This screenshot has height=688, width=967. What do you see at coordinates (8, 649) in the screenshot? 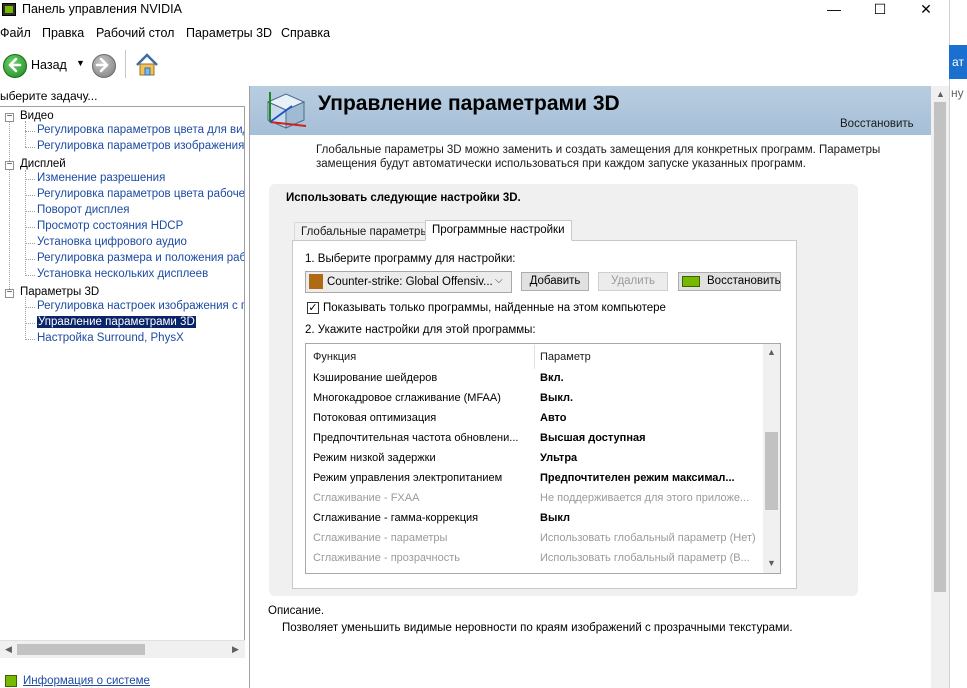
I see `scroll-left-icon: ◀` at bounding box center [8, 649].